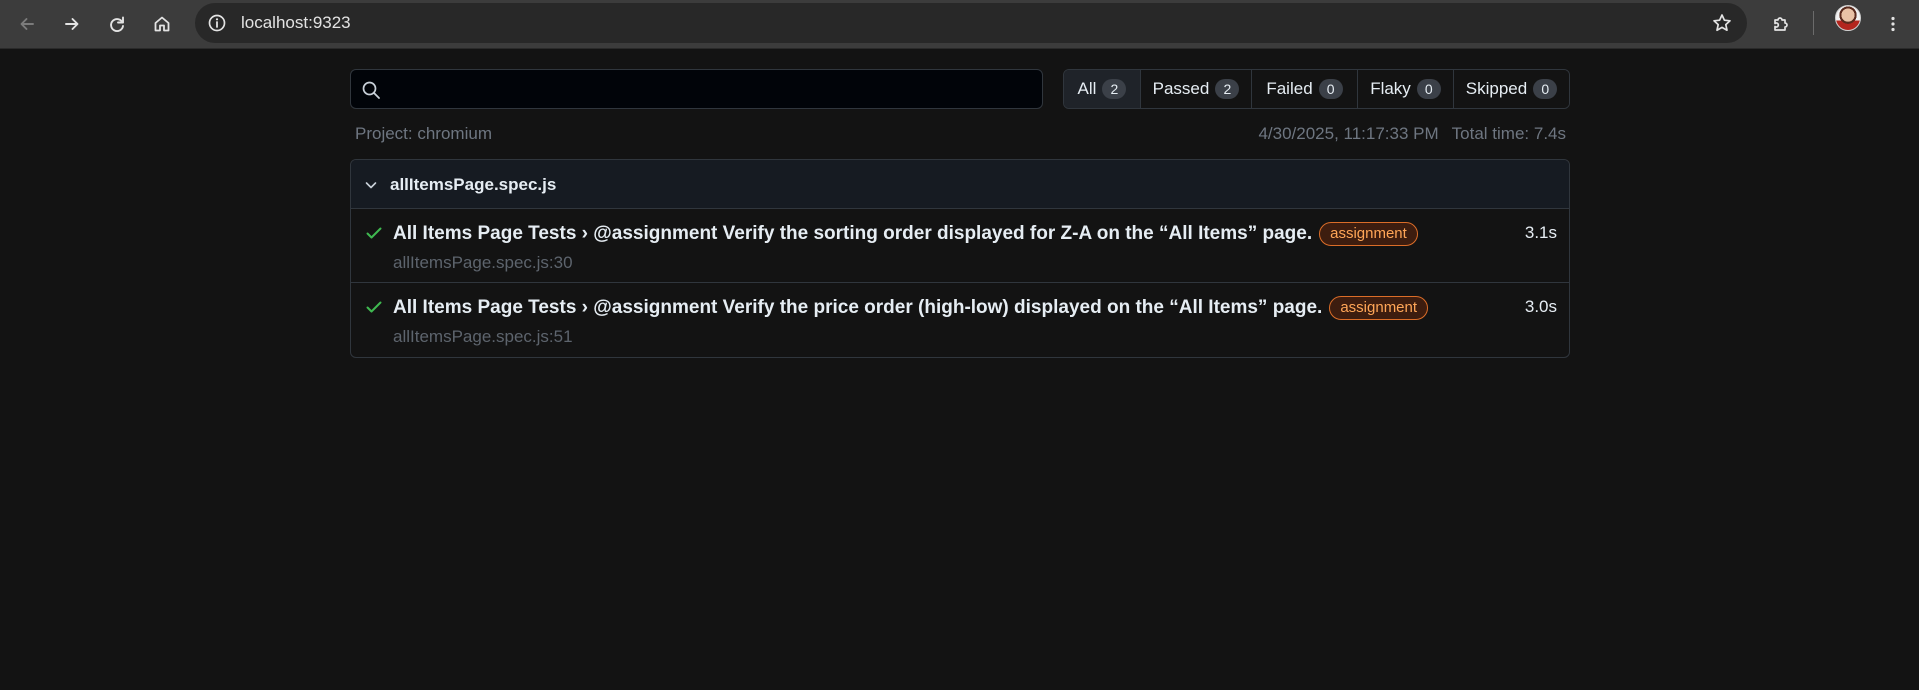  I want to click on test-location: allItemsPage.spec.js:30, so click(483, 263).